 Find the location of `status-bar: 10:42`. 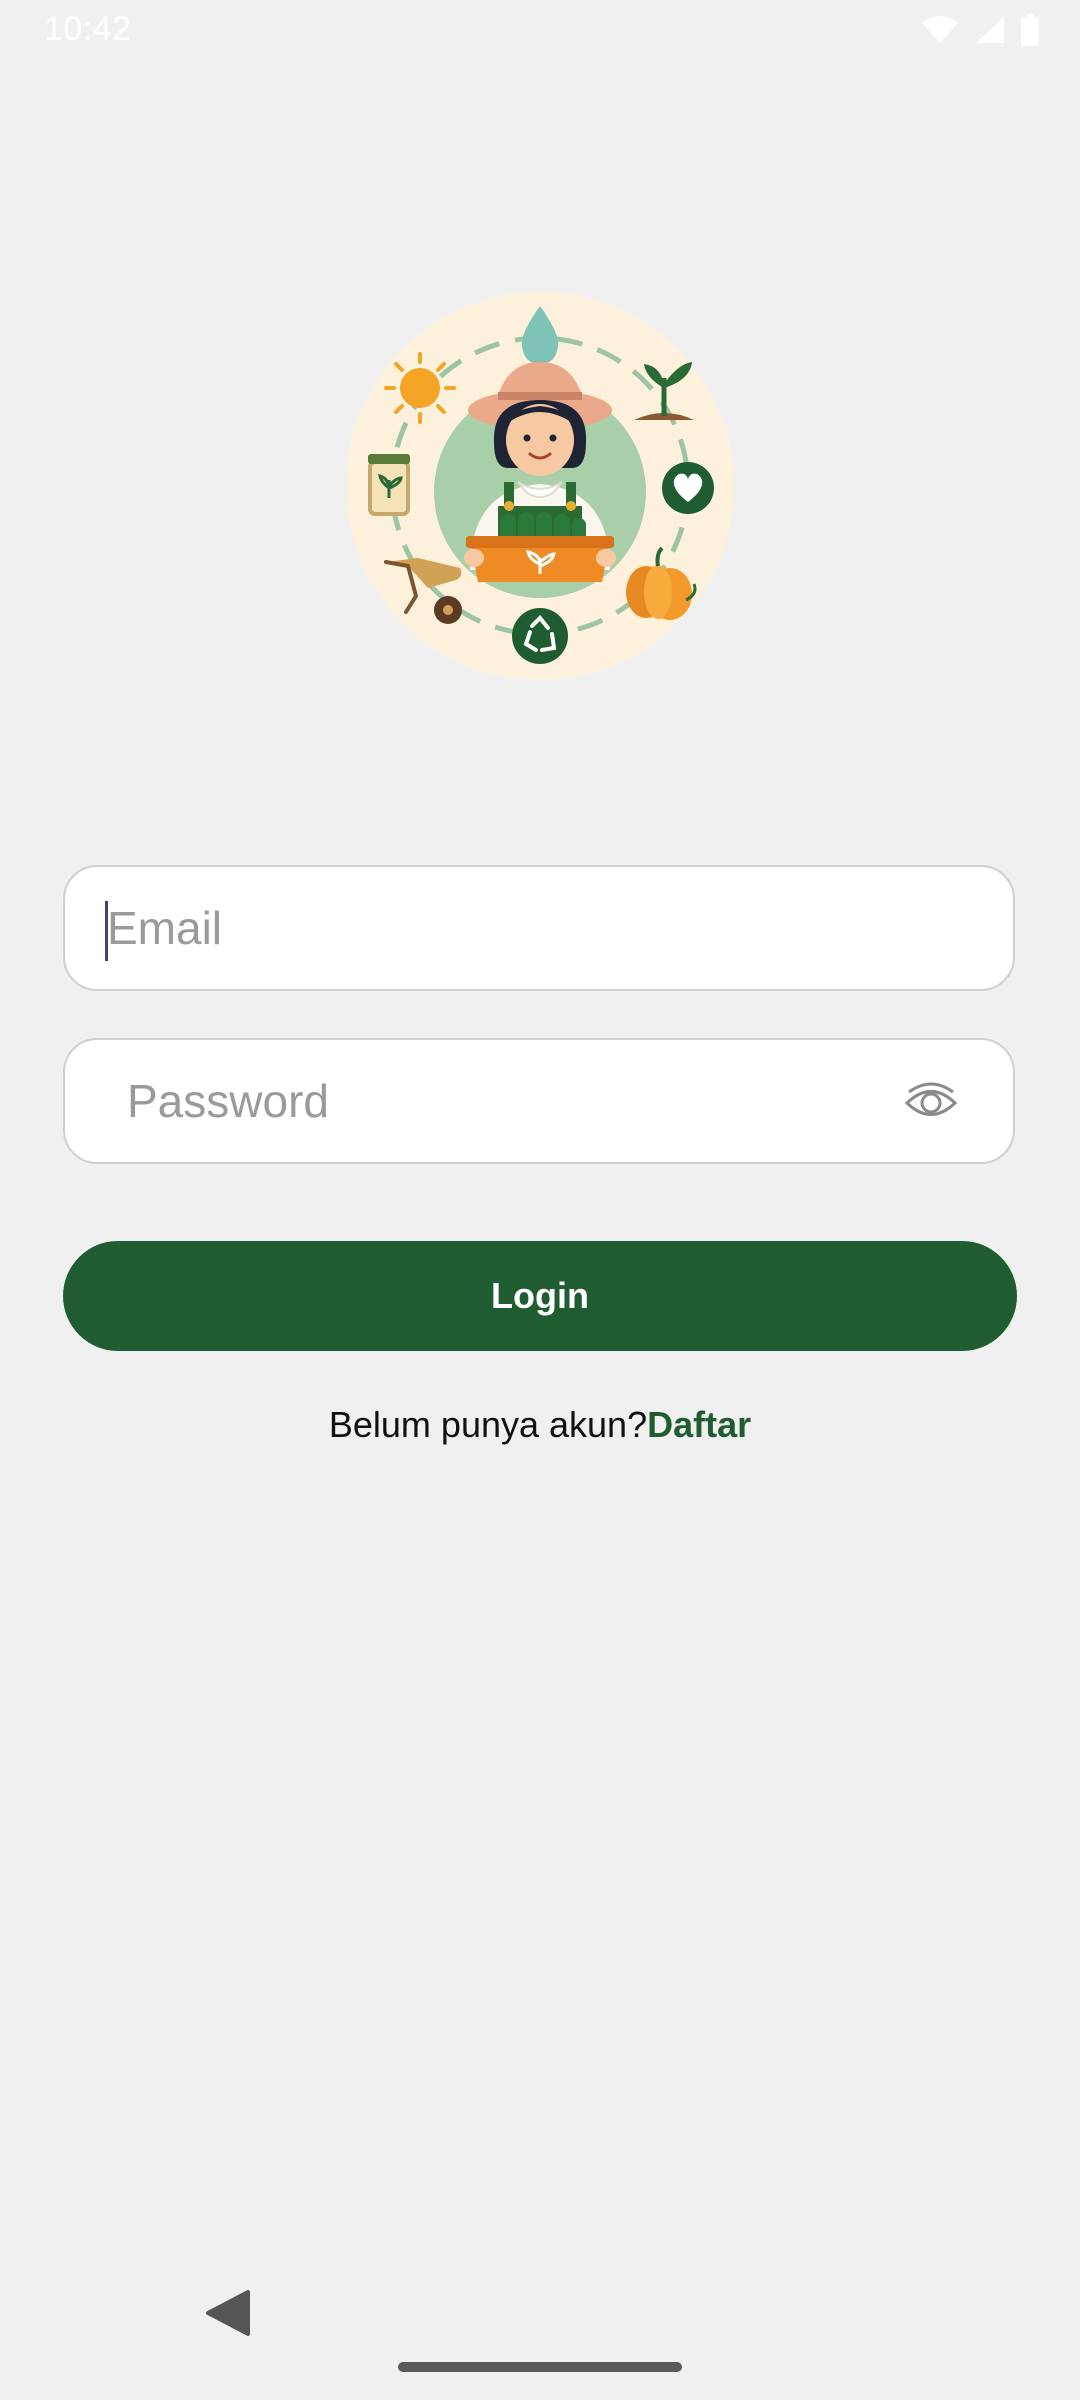

status-bar: 10:42 is located at coordinates (540, 31).